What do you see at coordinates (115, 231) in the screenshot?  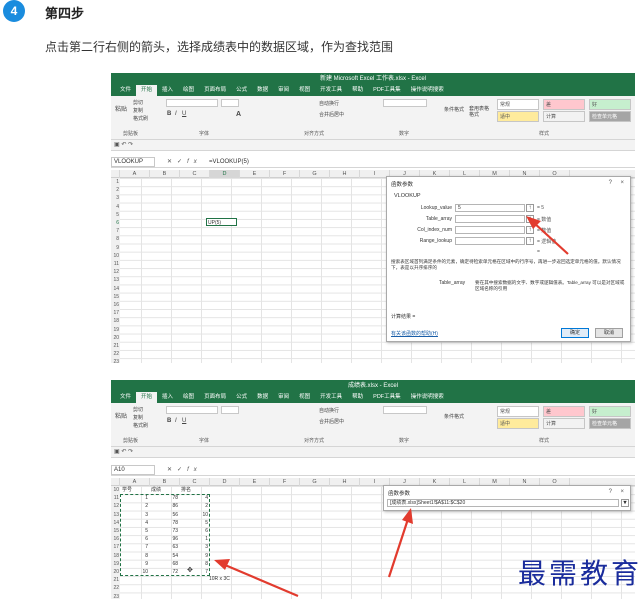 I see `row-header: 7` at bounding box center [115, 231].